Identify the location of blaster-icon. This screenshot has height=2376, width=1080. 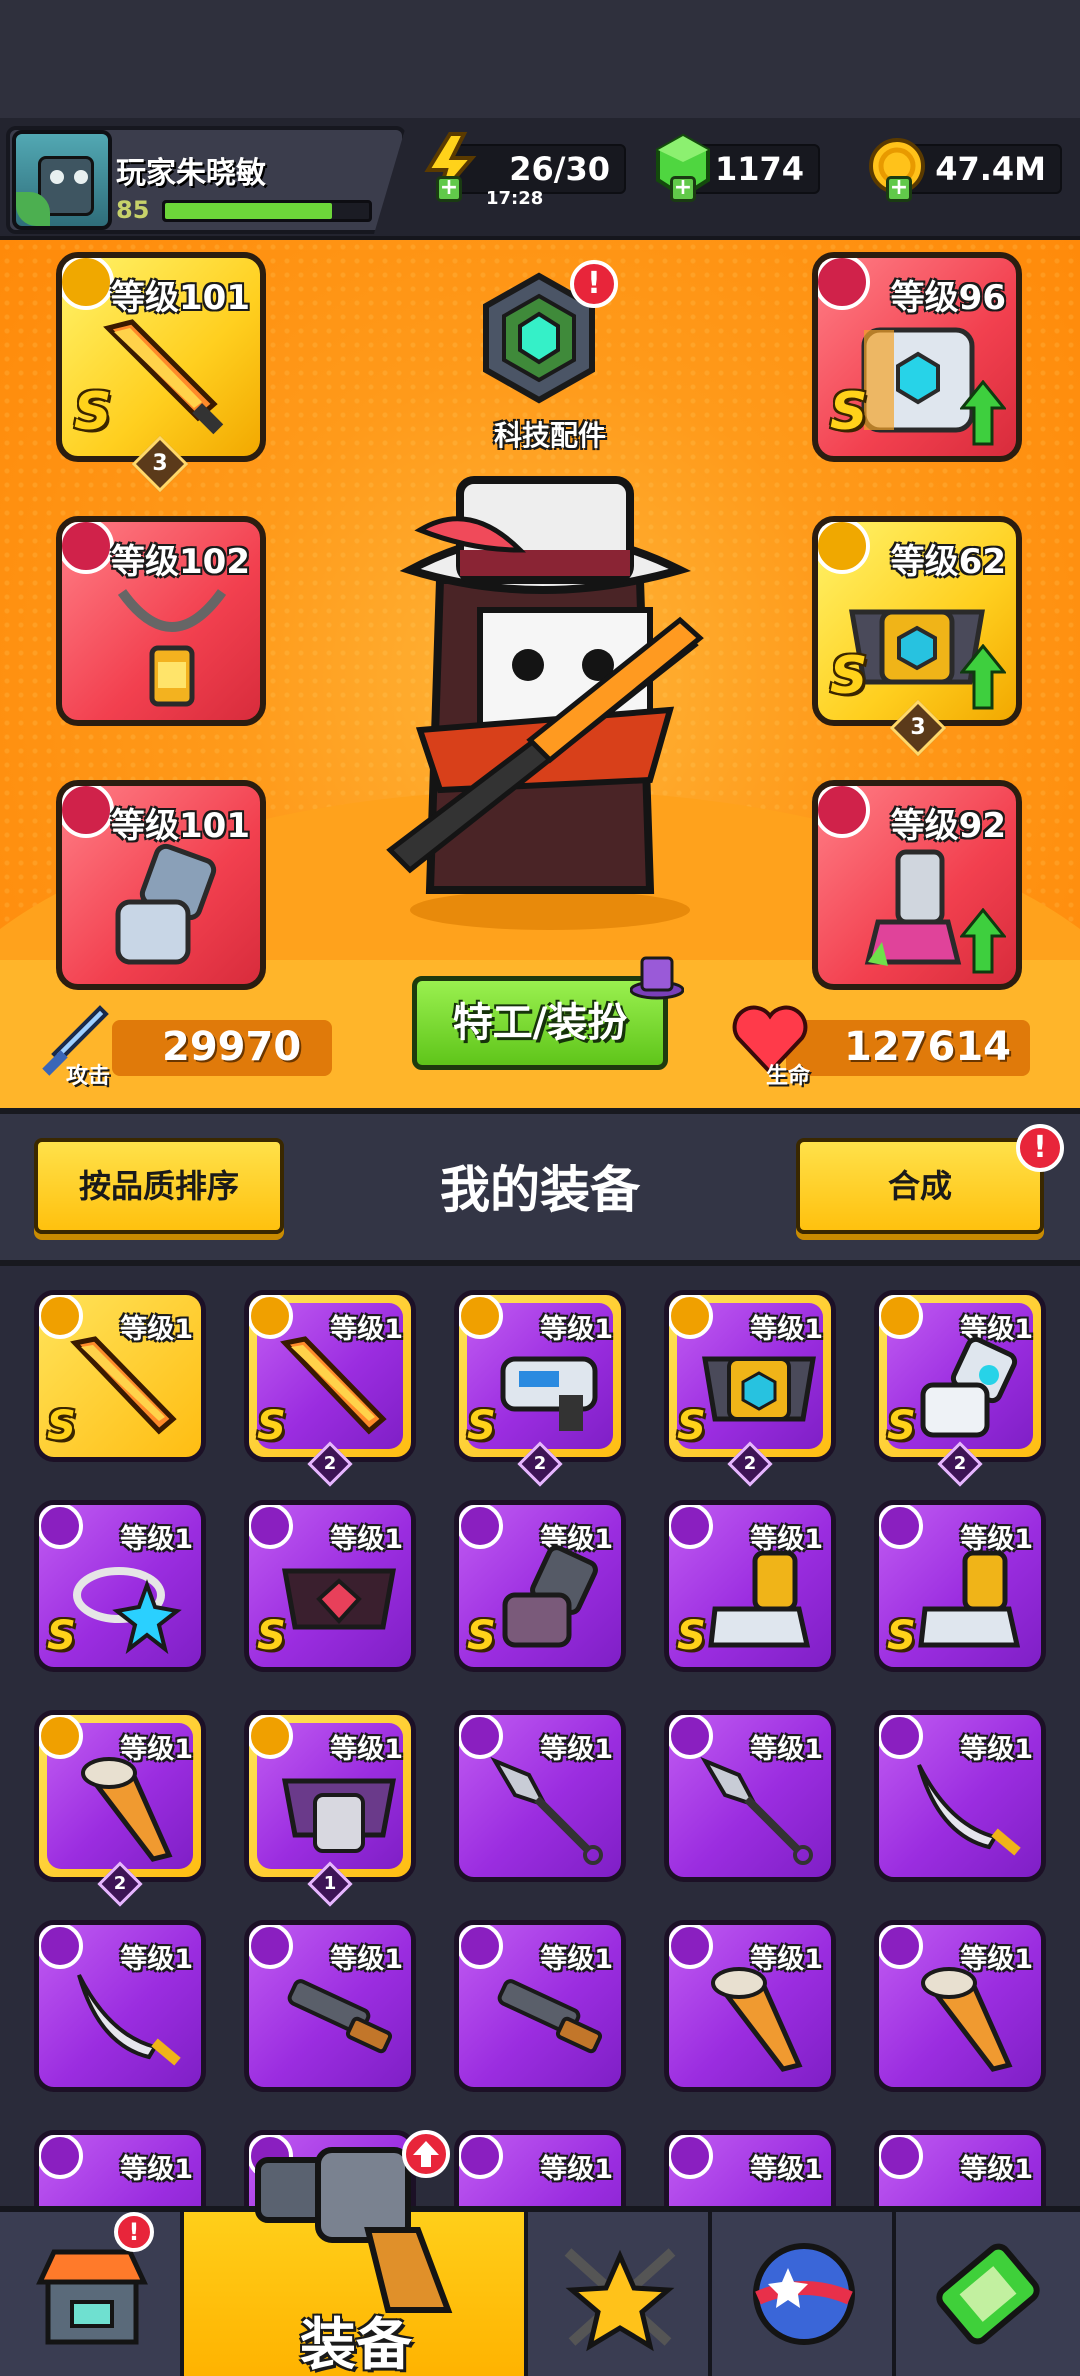
(549, 1393).